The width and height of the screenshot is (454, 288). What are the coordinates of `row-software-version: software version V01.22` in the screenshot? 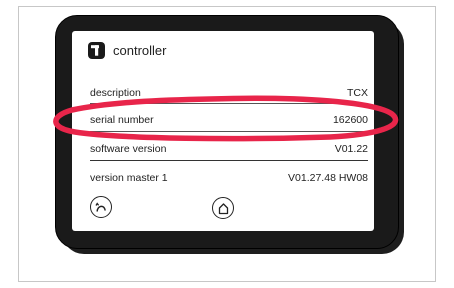 It's located at (229, 149).